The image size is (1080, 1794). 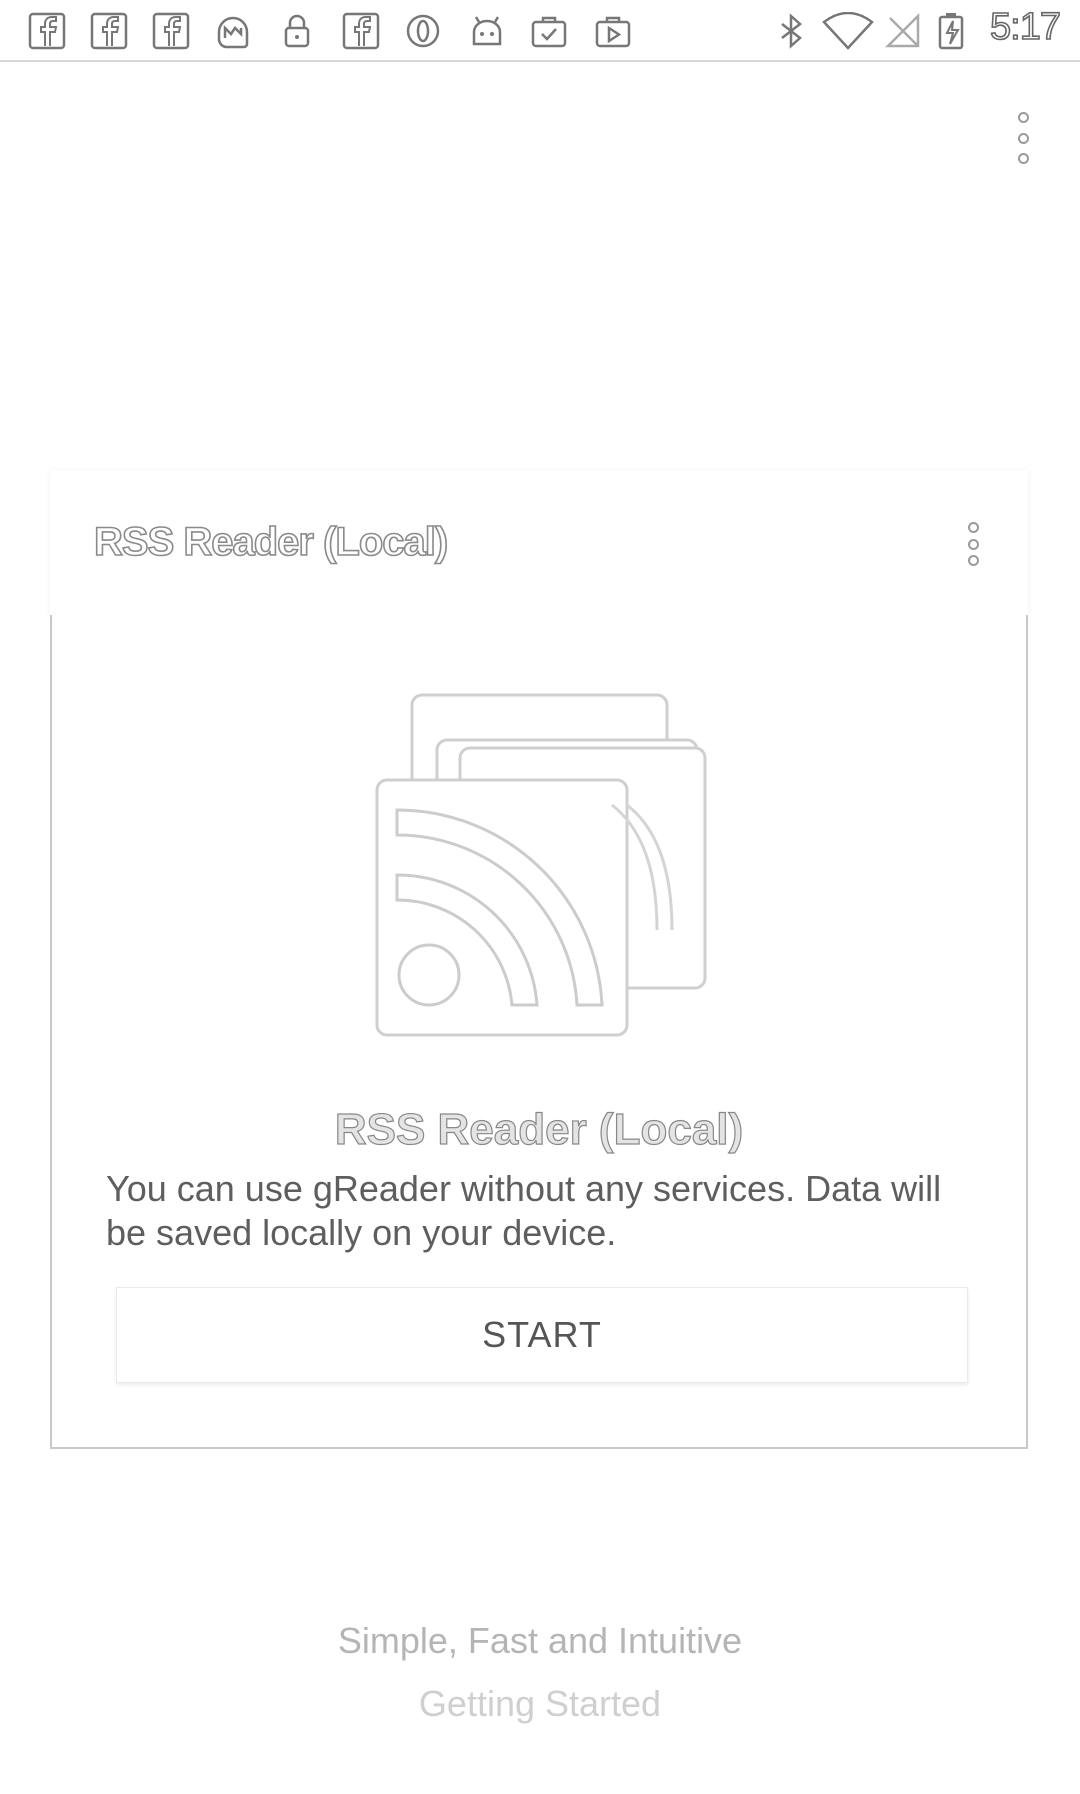 What do you see at coordinates (1025, 27) in the screenshot?
I see `status-time: 5:17` at bounding box center [1025, 27].